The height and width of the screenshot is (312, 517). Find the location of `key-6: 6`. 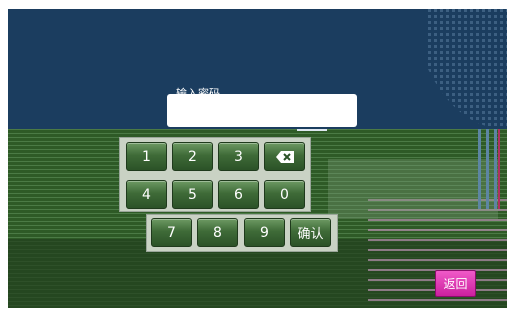

key-6: 6 is located at coordinates (238, 194).